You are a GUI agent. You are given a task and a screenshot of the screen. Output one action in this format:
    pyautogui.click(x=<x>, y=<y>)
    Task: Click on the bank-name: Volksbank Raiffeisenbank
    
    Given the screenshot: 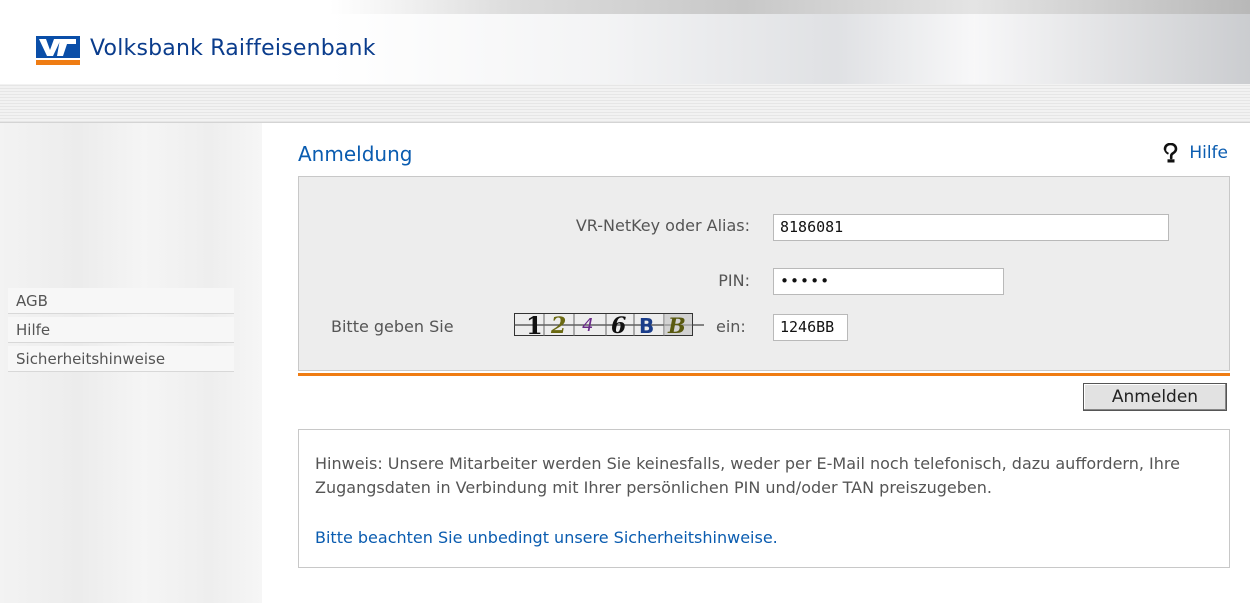 What is the action you would take?
    pyautogui.click(x=233, y=48)
    